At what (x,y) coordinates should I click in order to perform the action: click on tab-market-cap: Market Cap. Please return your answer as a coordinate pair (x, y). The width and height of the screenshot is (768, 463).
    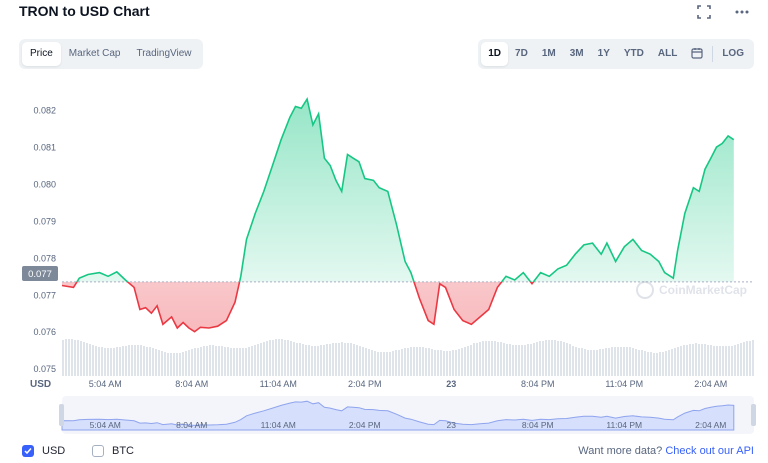
    Looking at the image, I should click on (95, 54).